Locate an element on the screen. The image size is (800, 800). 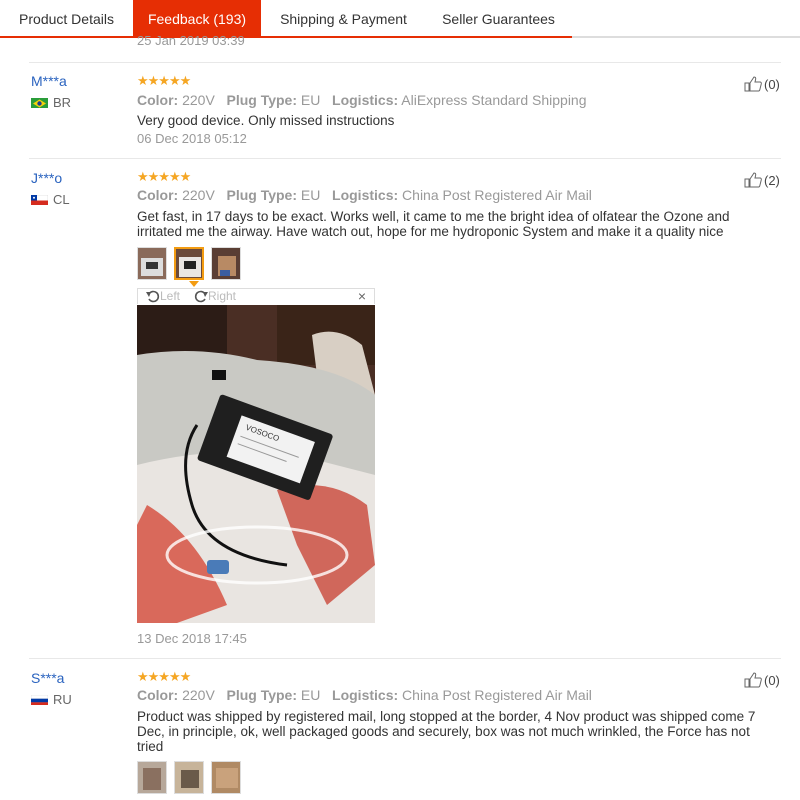
tab-feedback: Feedback (193) is located at coordinates (197, 18).